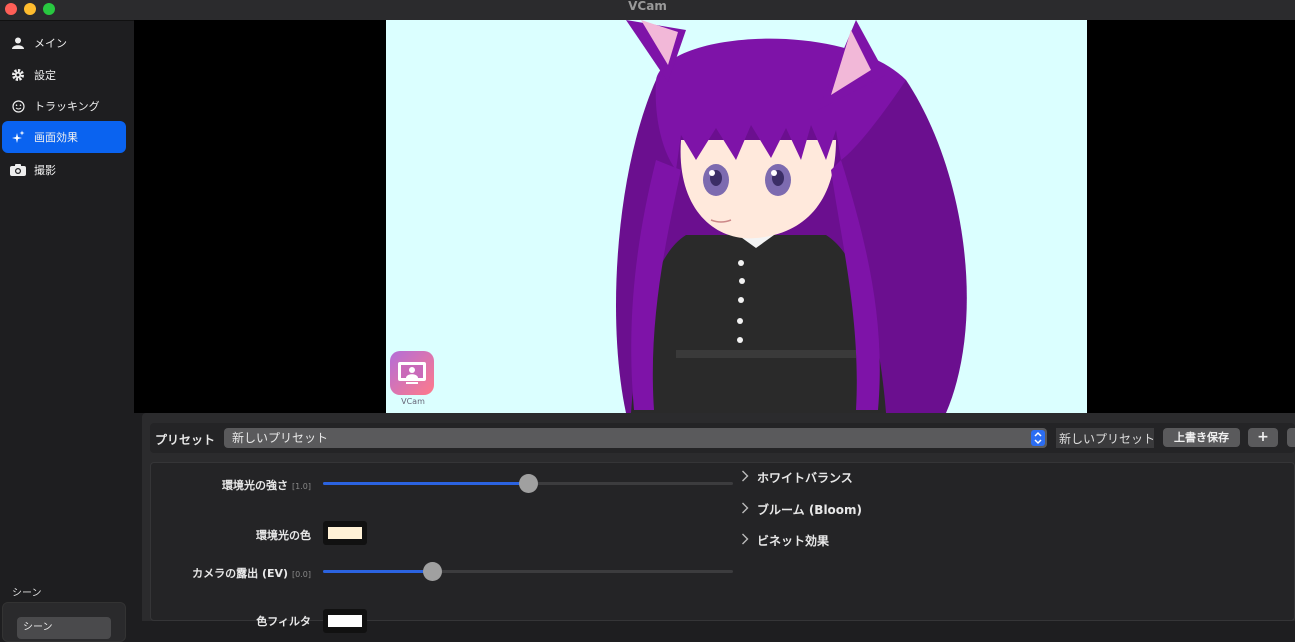  I want to click on sidebar-item-label: トラッキング, so click(67, 106).